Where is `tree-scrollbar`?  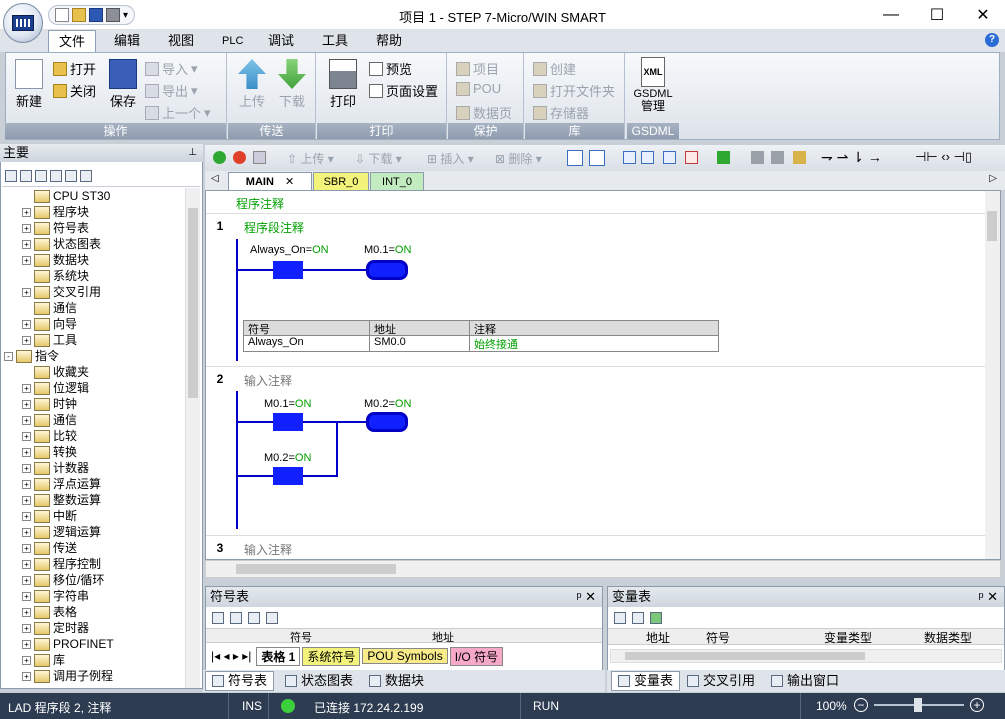
tree-scrollbar is located at coordinates (192, 438).